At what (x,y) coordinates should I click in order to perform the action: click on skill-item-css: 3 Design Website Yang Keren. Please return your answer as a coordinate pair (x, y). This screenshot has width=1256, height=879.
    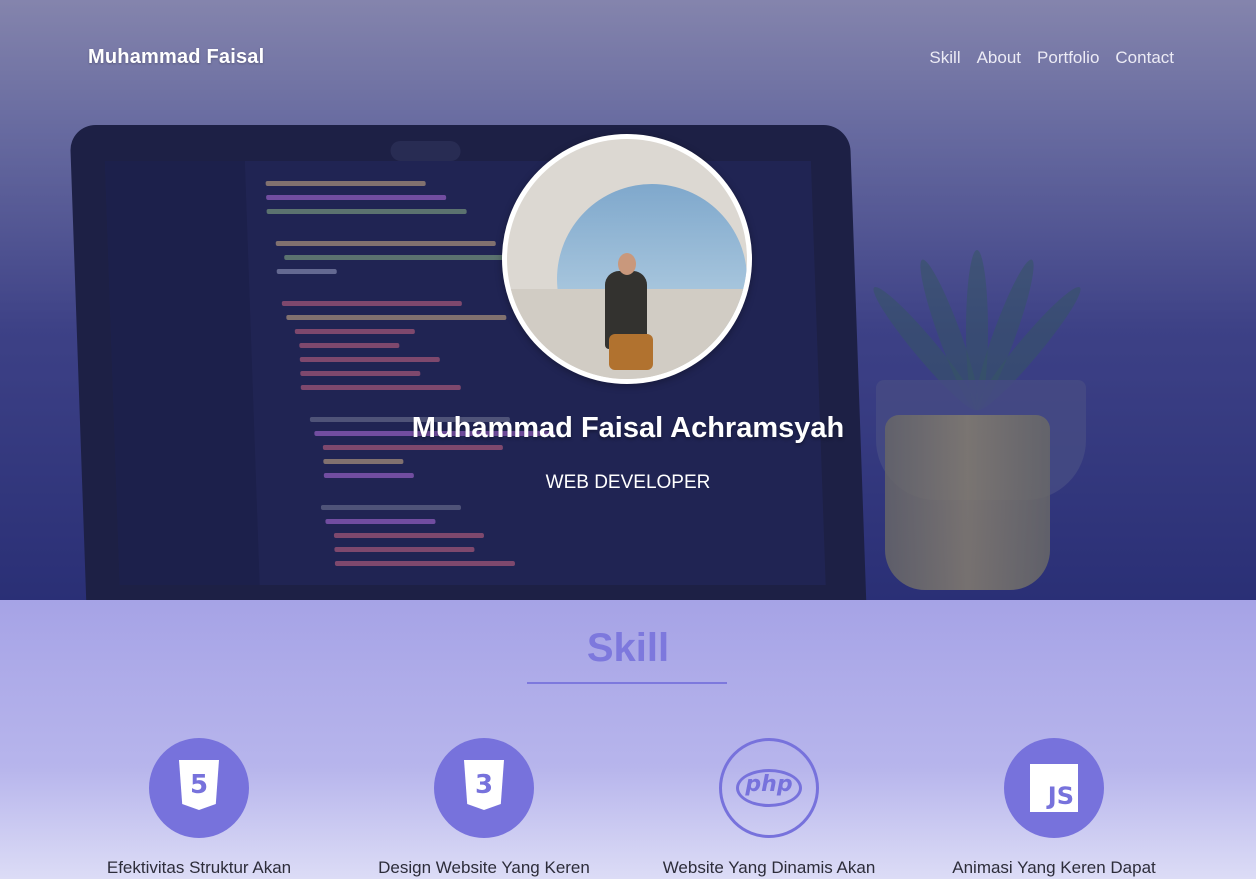
    Looking at the image, I should click on (484, 808).